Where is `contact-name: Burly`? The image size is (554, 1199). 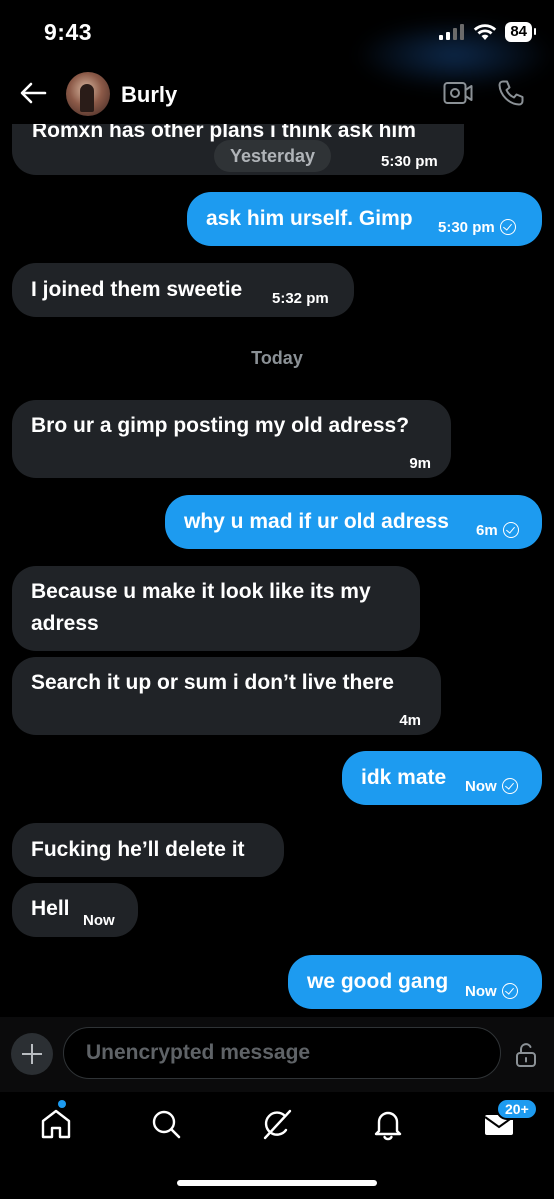
contact-name: Burly is located at coordinates (149, 95).